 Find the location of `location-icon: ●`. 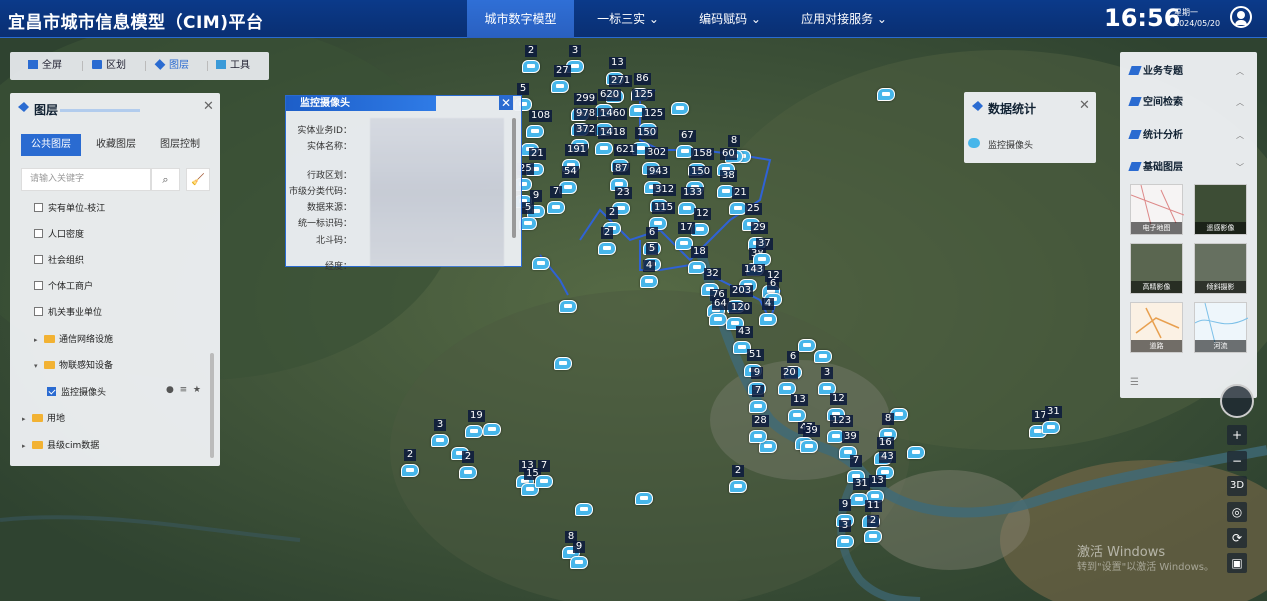

location-icon: ● is located at coordinates (170, 390).